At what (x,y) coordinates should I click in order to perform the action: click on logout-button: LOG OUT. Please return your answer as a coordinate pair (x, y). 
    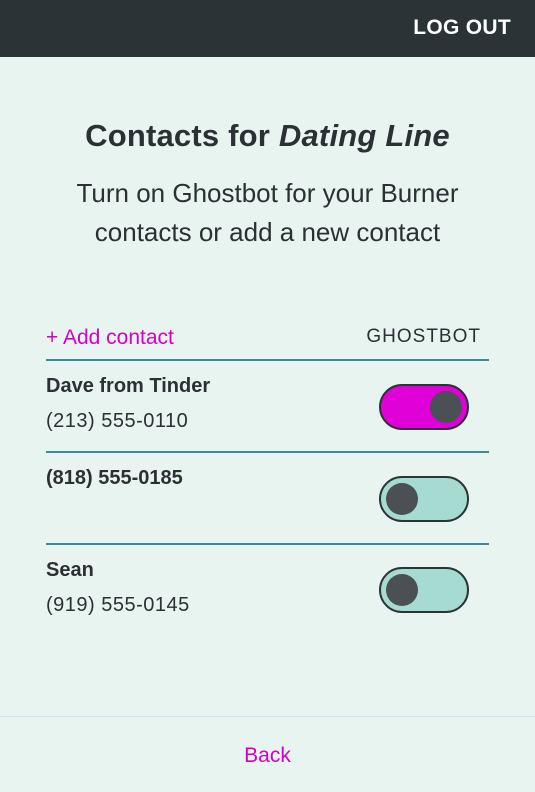
    Looking at the image, I should click on (462, 28).